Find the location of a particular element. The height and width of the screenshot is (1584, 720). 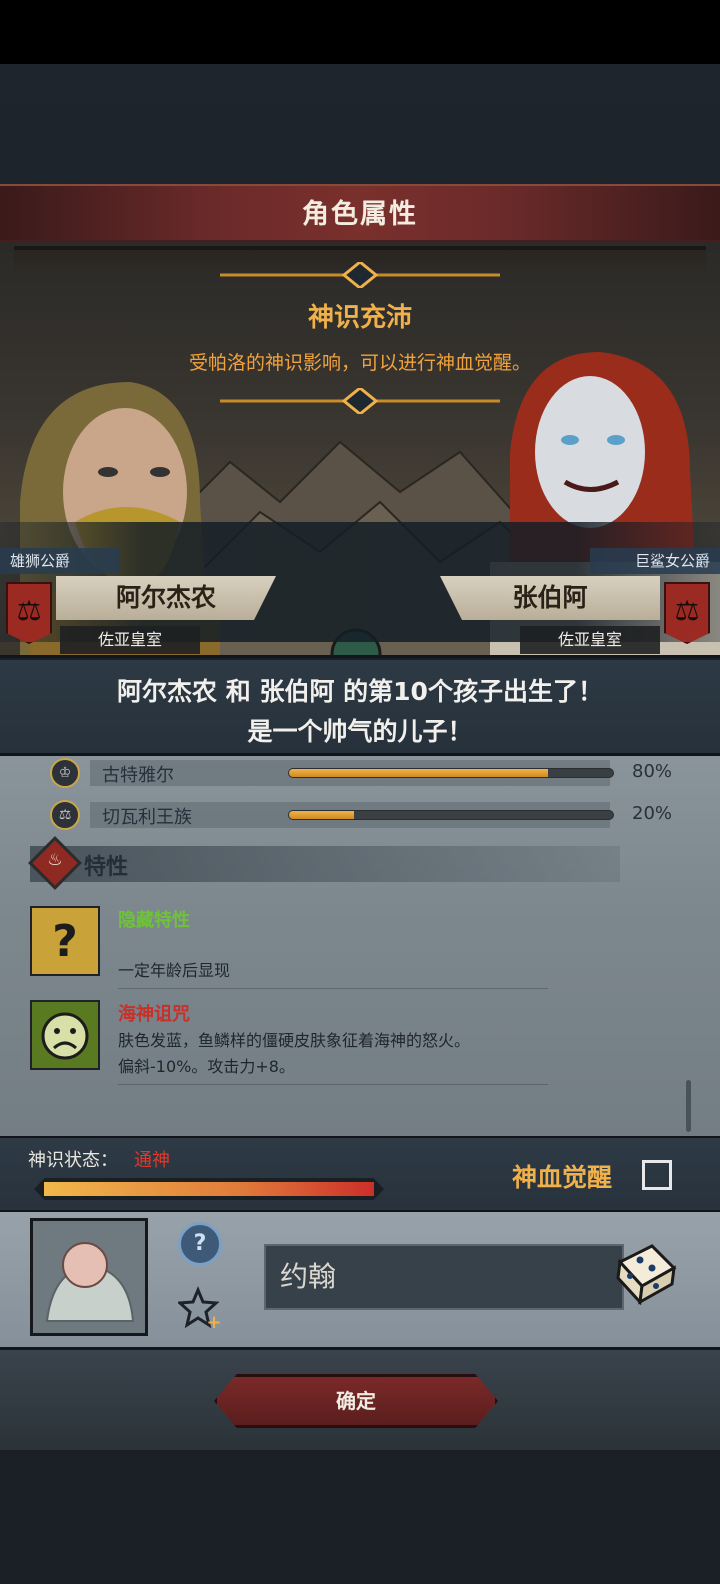

father-banner: ⚖ is located at coordinates (29, 613).